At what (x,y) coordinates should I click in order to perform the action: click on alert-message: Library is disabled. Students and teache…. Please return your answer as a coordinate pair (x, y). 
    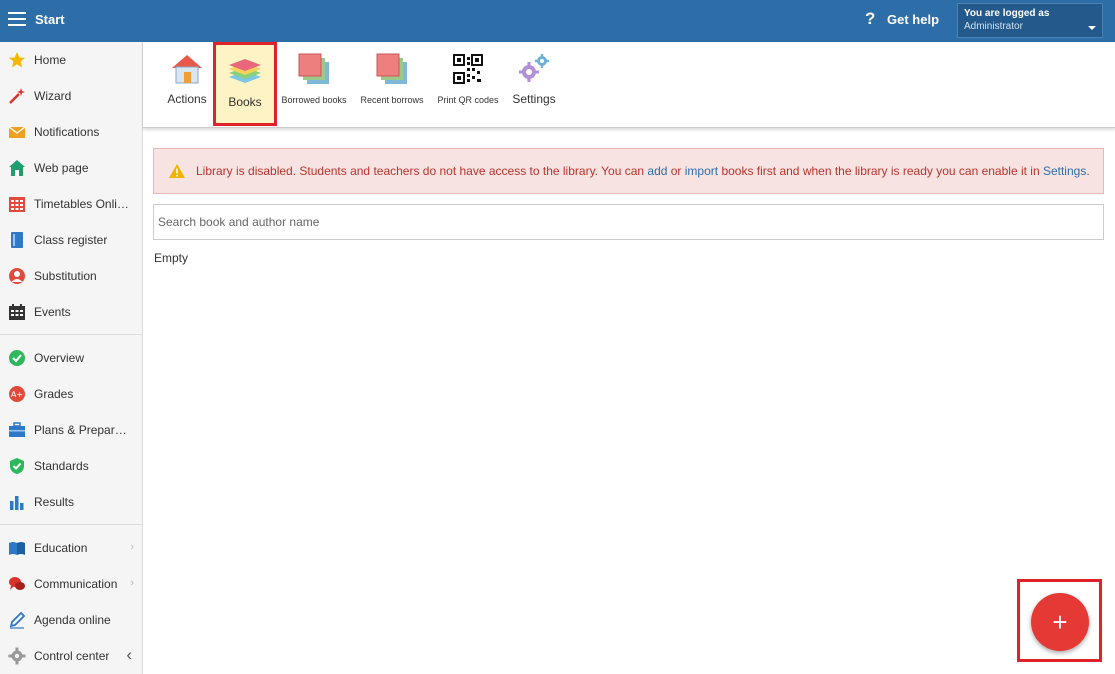
    Looking at the image, I should click on (643, 171).